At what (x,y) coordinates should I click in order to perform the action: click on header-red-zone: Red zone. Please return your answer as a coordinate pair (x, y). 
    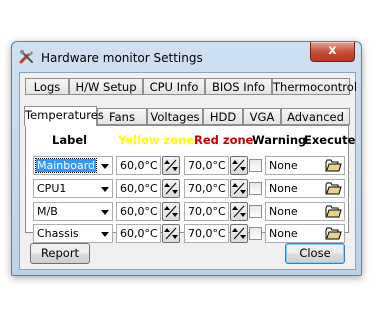
    Looking at the image, I should click on (224, 140).